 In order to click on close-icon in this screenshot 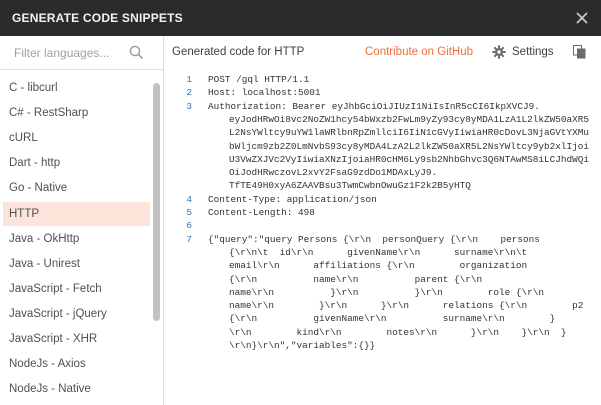, I will do `click(582, 18)`.